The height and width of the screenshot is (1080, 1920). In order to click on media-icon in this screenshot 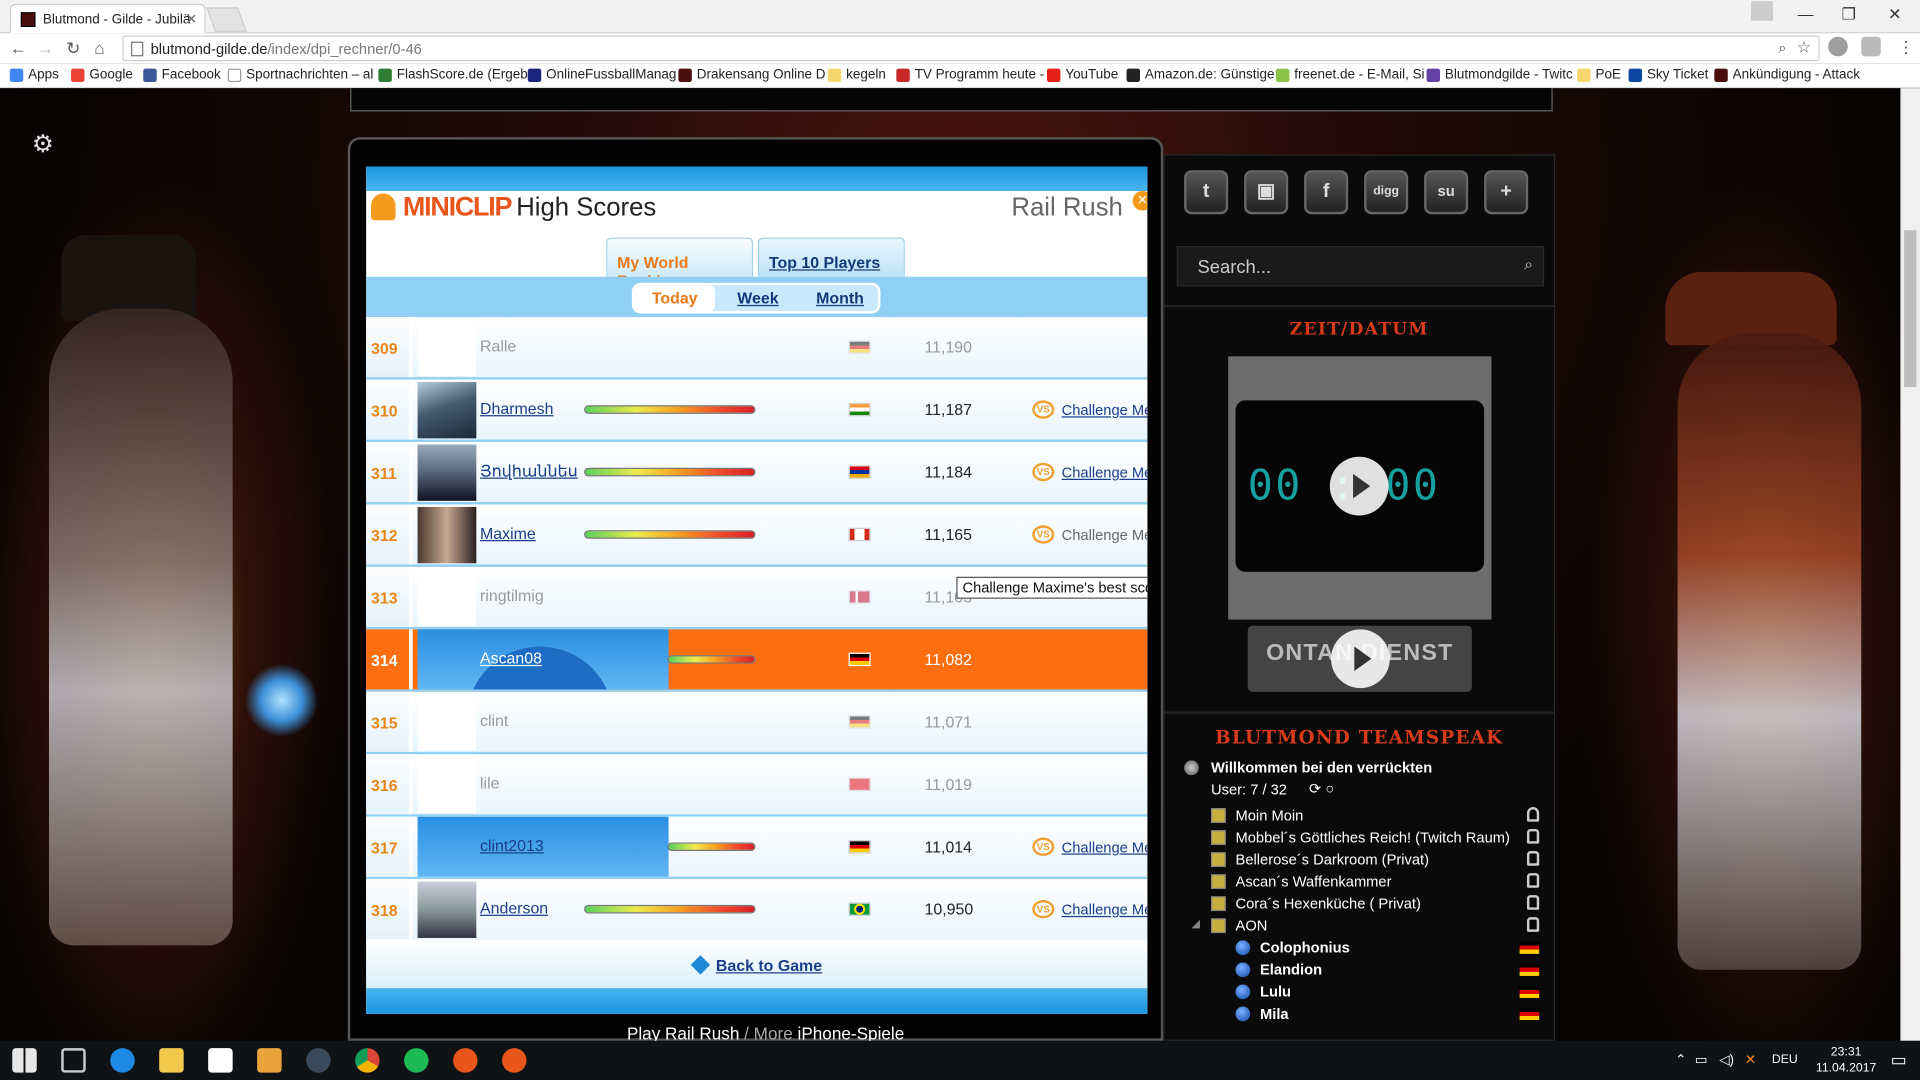, I will do `click(269, 1060)`.